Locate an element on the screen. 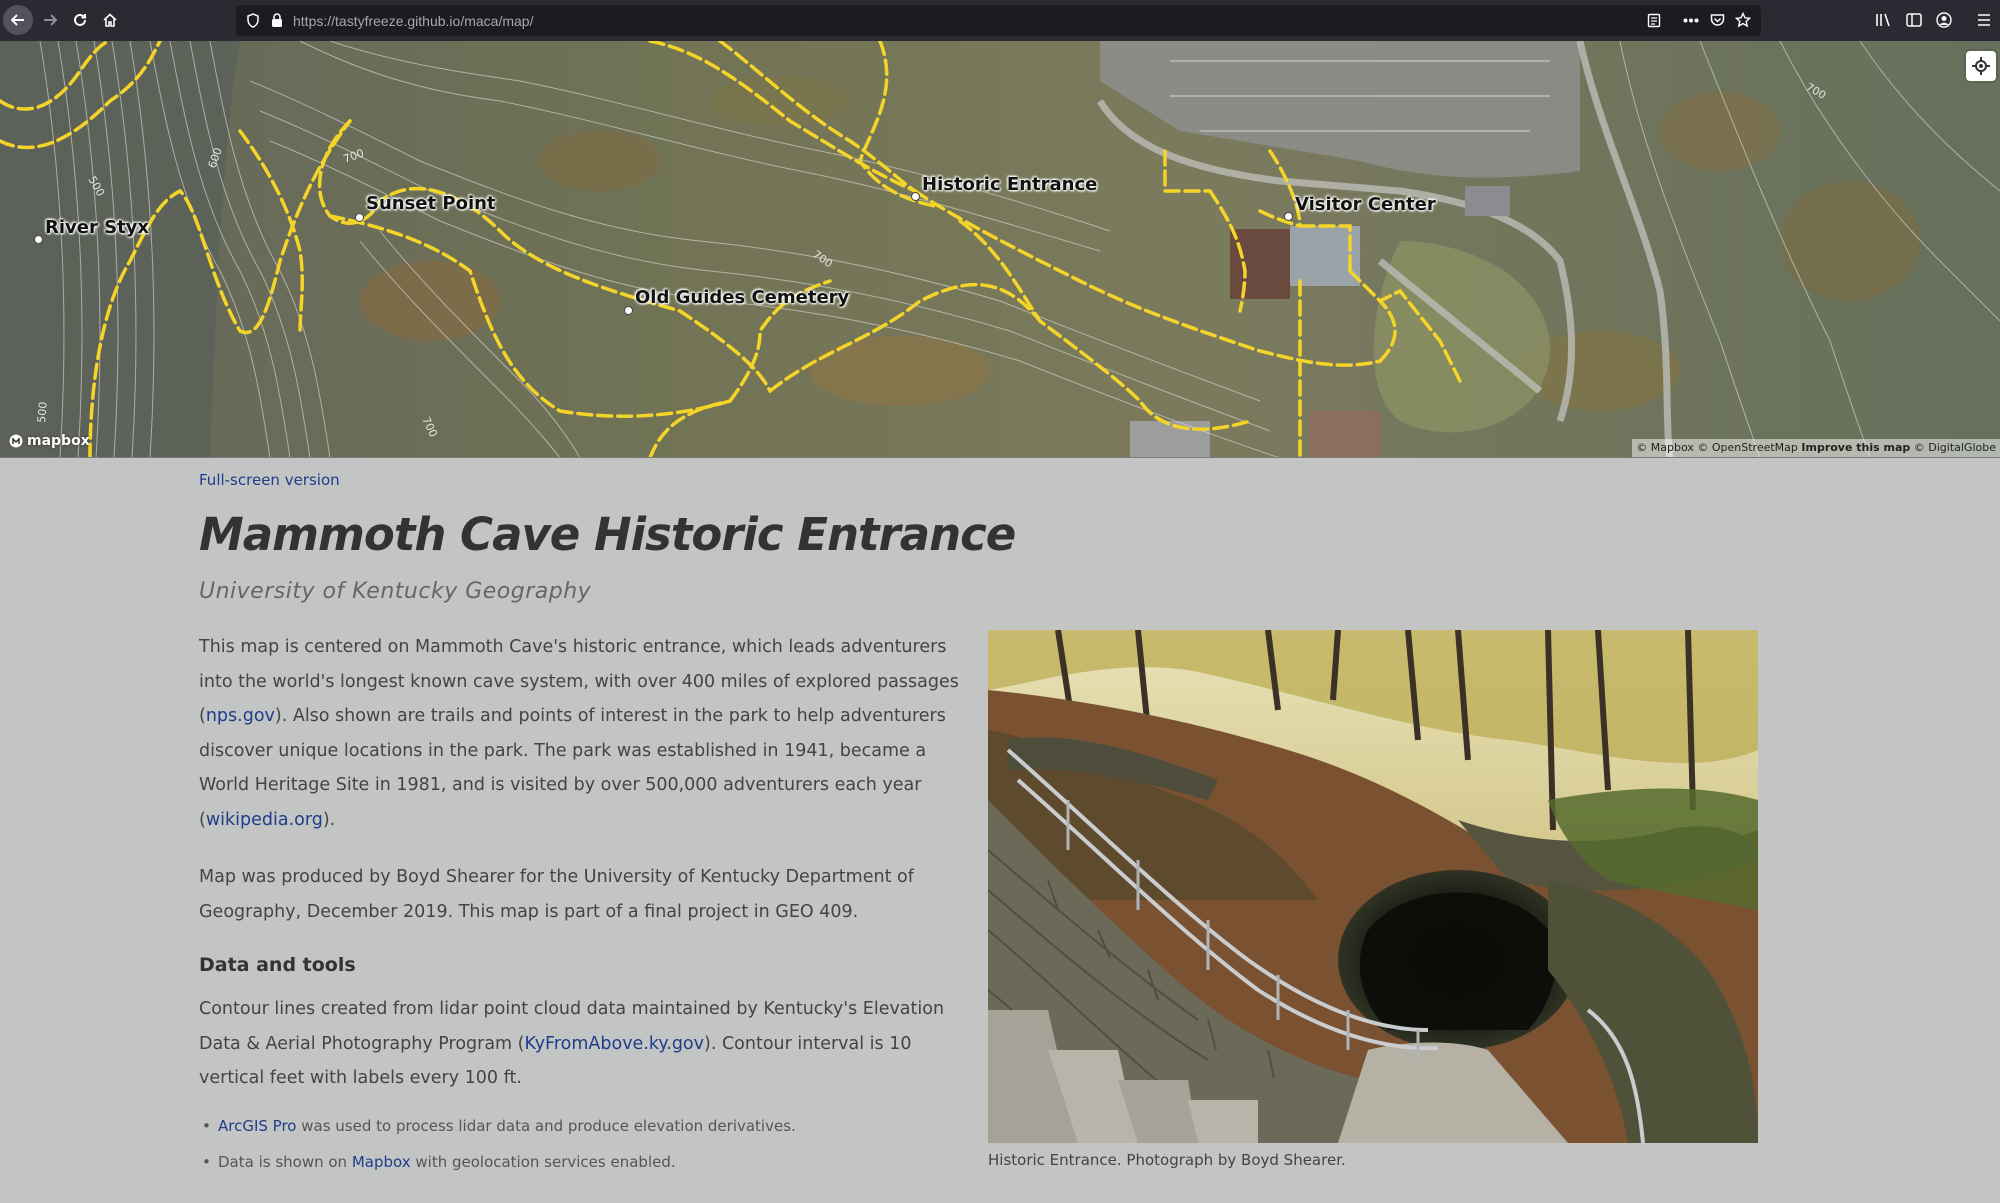  list-item-text: with geolocation services enabled. is located at coordinates (543, 1161).